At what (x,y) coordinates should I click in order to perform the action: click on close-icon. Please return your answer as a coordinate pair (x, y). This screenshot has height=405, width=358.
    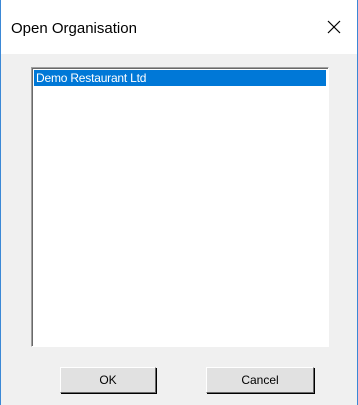
    Looking at the image, I should click on (334, 27).